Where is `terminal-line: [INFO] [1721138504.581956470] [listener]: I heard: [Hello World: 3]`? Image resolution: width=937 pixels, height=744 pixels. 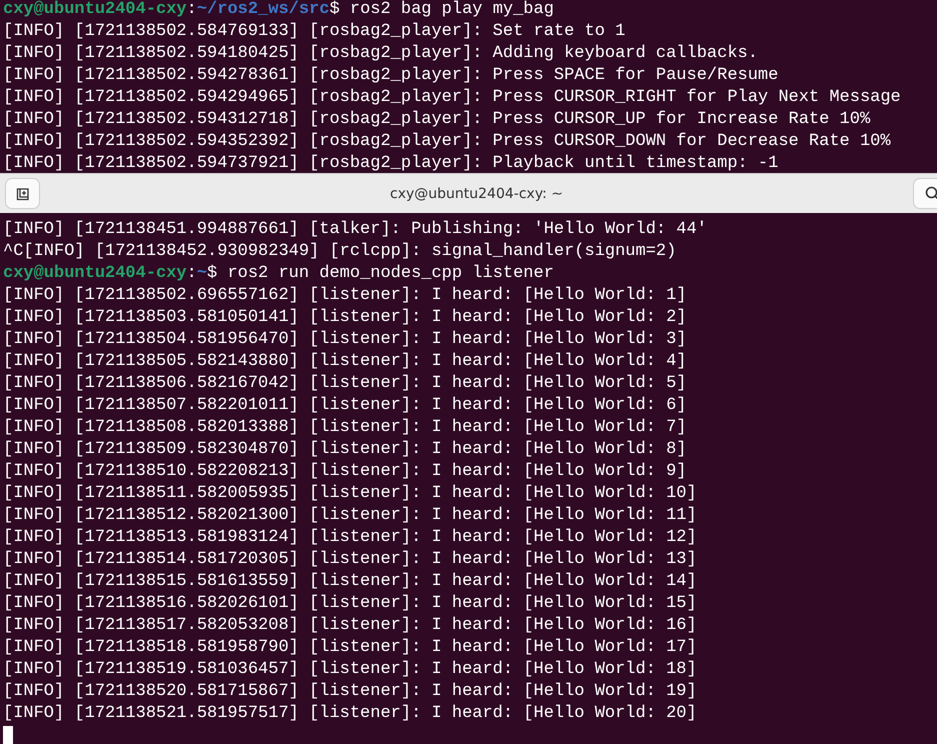 terminal-line: [INFO] [1721138504.581956470] [listener]: I heard: [Hello World: 3] is located at coordinates (345, 340).